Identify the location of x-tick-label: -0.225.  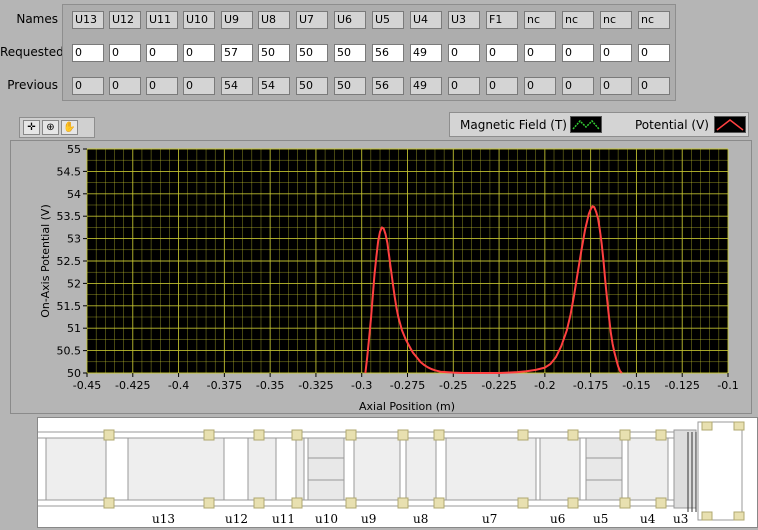
(498, 385).